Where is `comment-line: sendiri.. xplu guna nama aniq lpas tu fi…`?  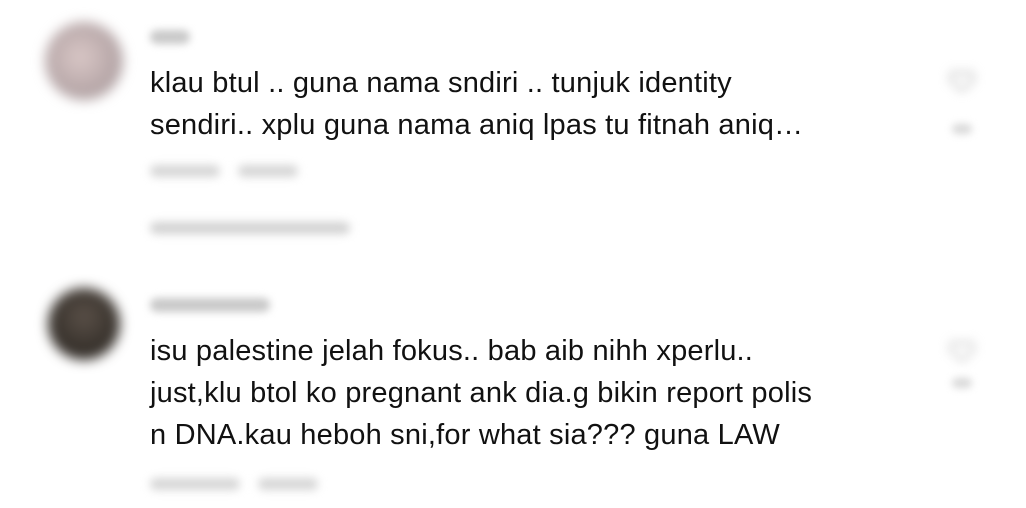
comment-line: sendiri.. xplu guna nama aniq lpas tu fi… is located at coordinates (477, 125).